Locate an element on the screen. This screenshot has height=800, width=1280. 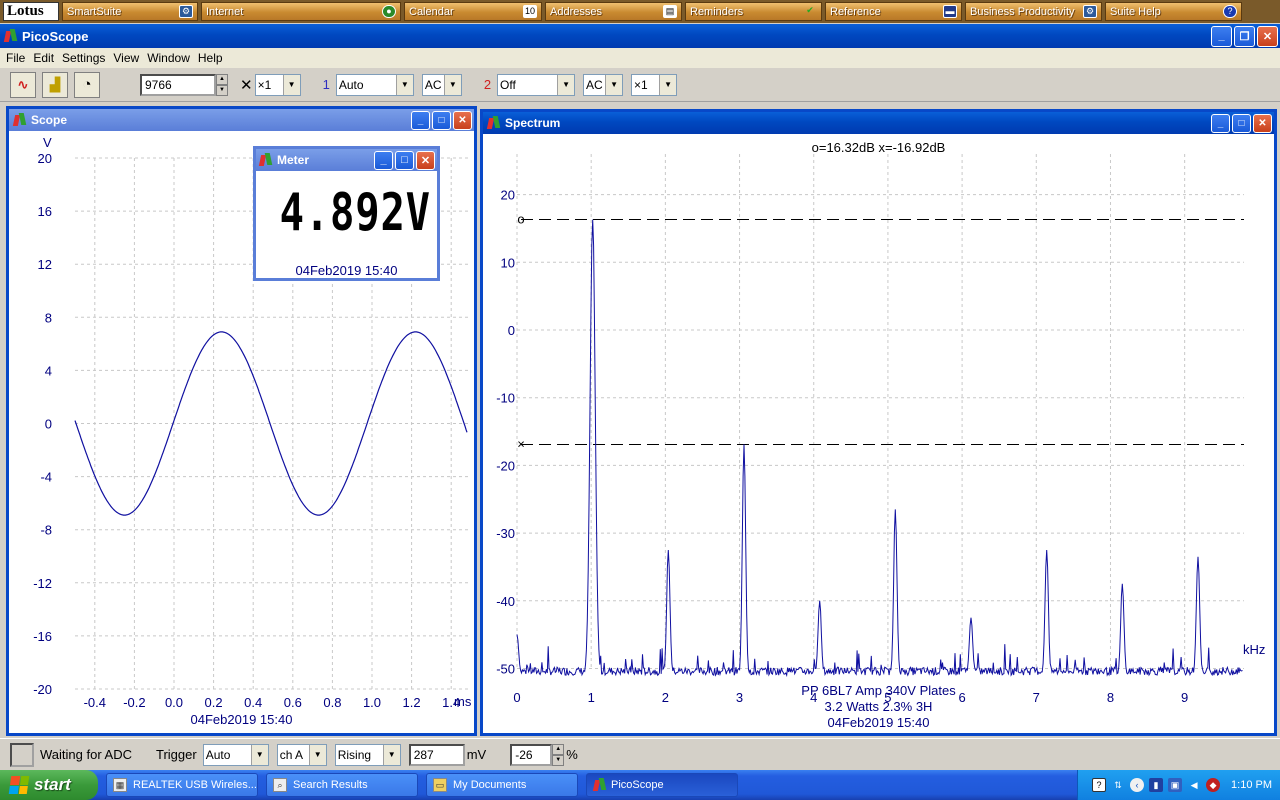
checkmark-icon: ✔ is located at coordinates (810, 10).